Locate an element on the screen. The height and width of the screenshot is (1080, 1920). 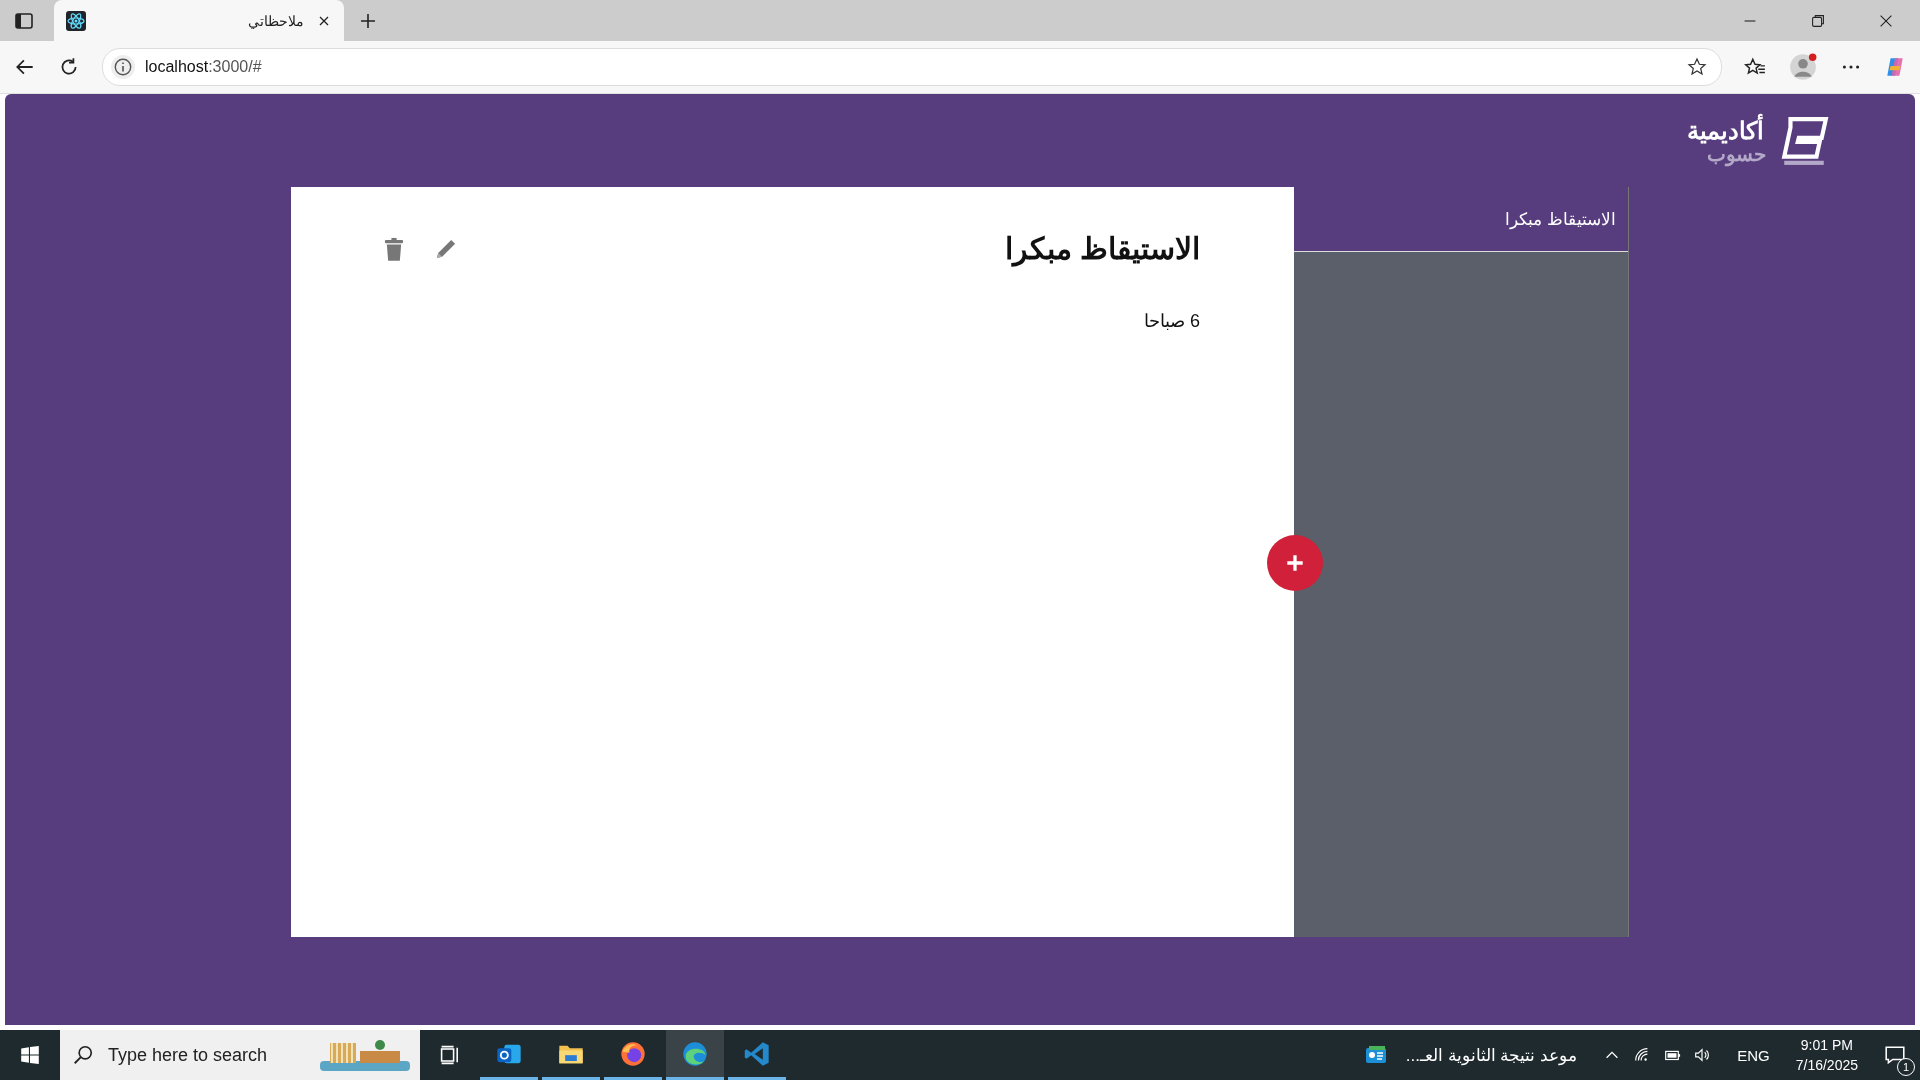
note-body: 6 صباحا is located at coordinates (1171, 321).